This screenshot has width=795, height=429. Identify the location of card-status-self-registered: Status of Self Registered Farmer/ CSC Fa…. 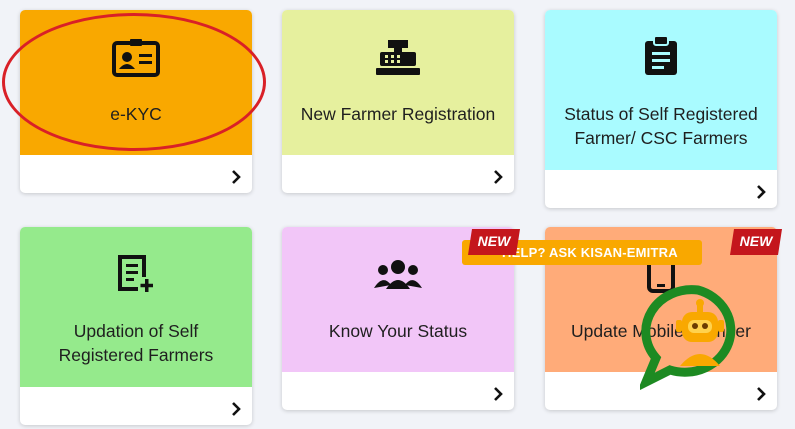
(661, 109).